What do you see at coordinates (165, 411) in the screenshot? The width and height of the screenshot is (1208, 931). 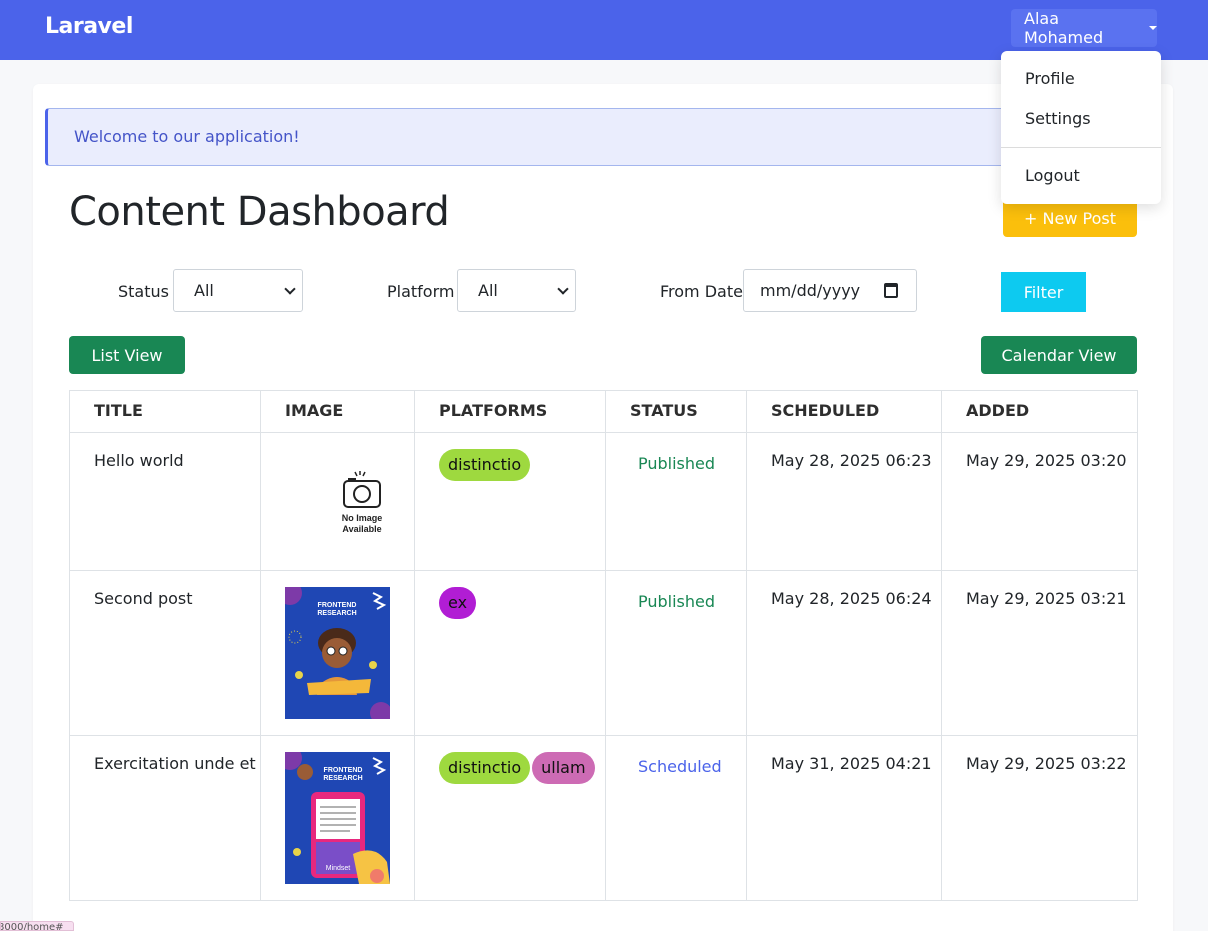 I see `column-header-title: TITLE` at bounding box center [165, 411].